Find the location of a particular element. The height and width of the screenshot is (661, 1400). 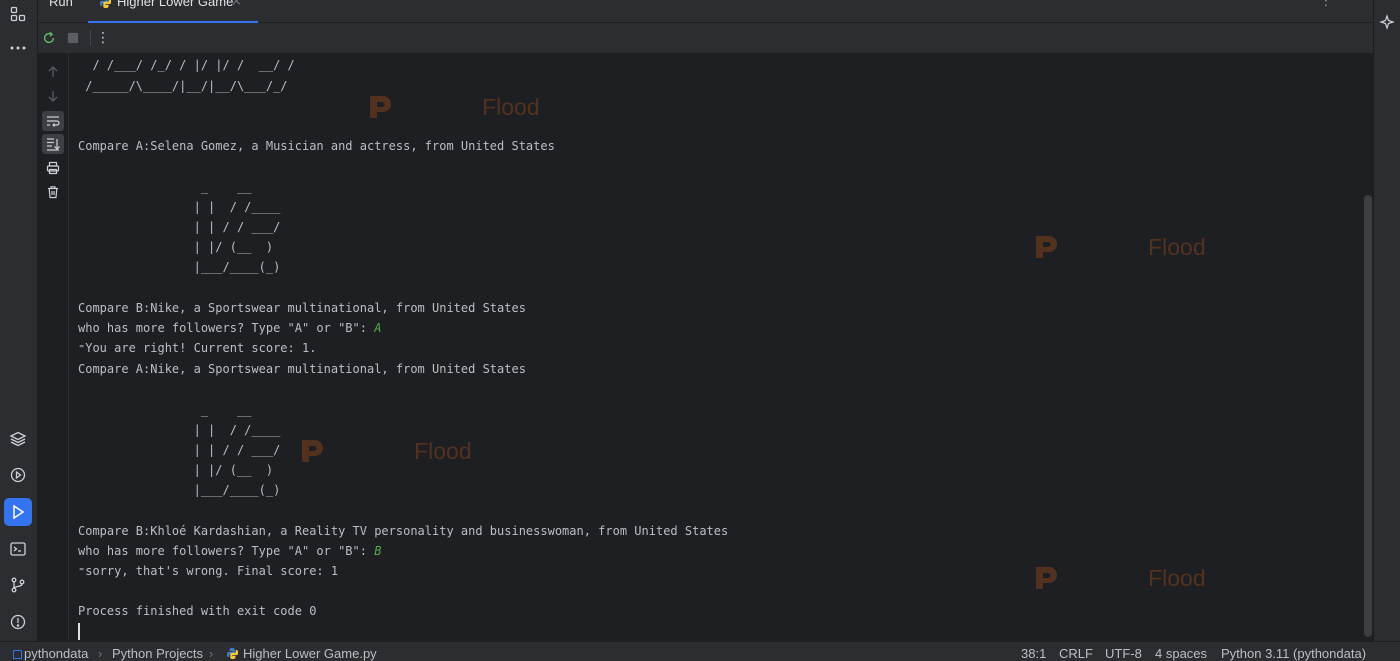

file-encoding: UTF-8 is located at coordinates (1123, 653).